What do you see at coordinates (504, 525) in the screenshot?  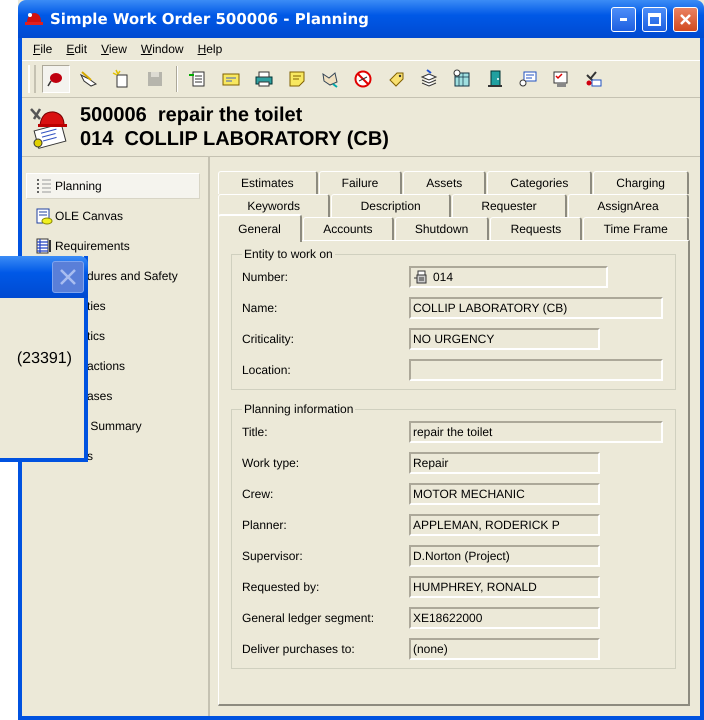 I see `input-field: APPLEMAN, RODERICK P` at bounding box center [504, 525].